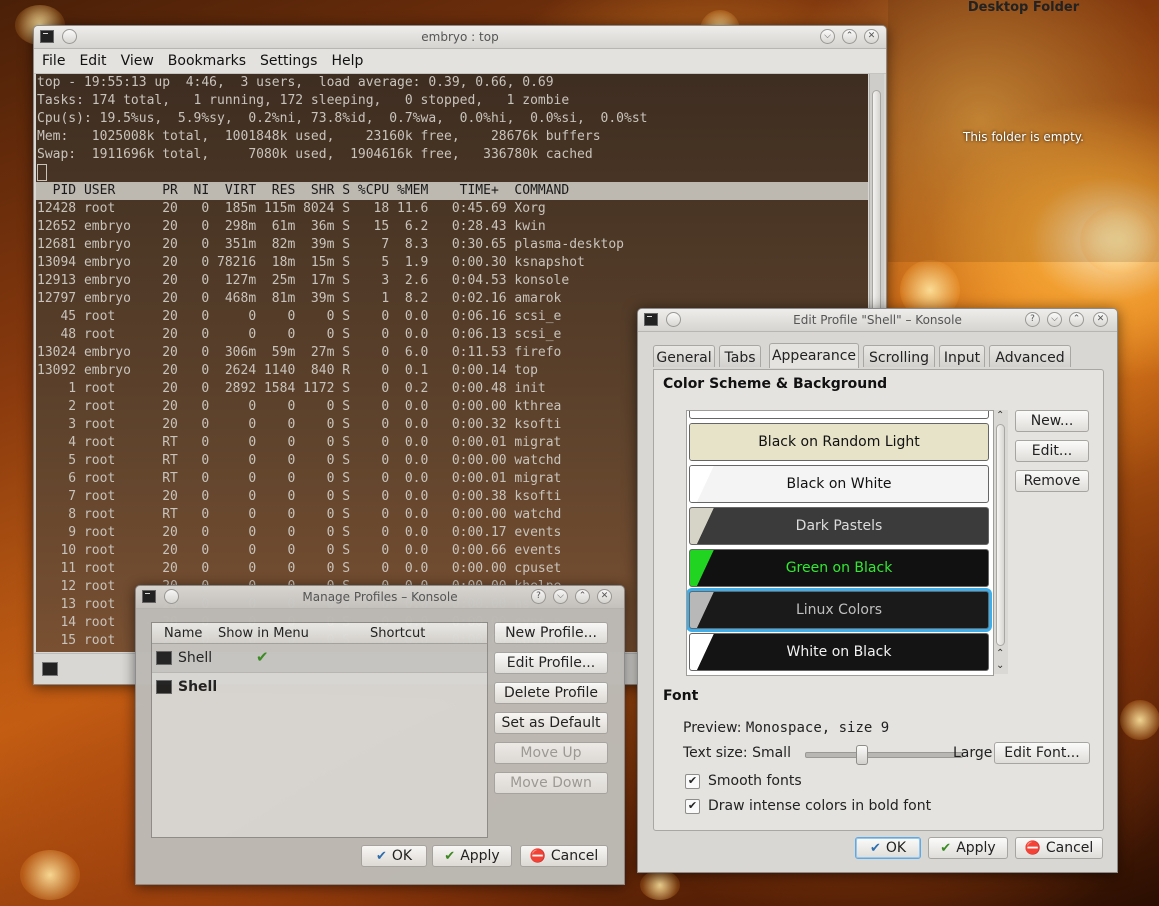  I want to click on column-shortcut: Shortcut, so click(397, 633).